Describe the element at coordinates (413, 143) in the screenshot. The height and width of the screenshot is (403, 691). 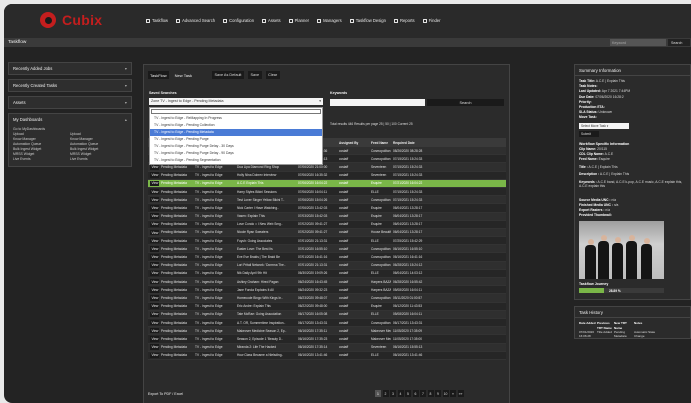
I see `column-header: Required Date` at that location.